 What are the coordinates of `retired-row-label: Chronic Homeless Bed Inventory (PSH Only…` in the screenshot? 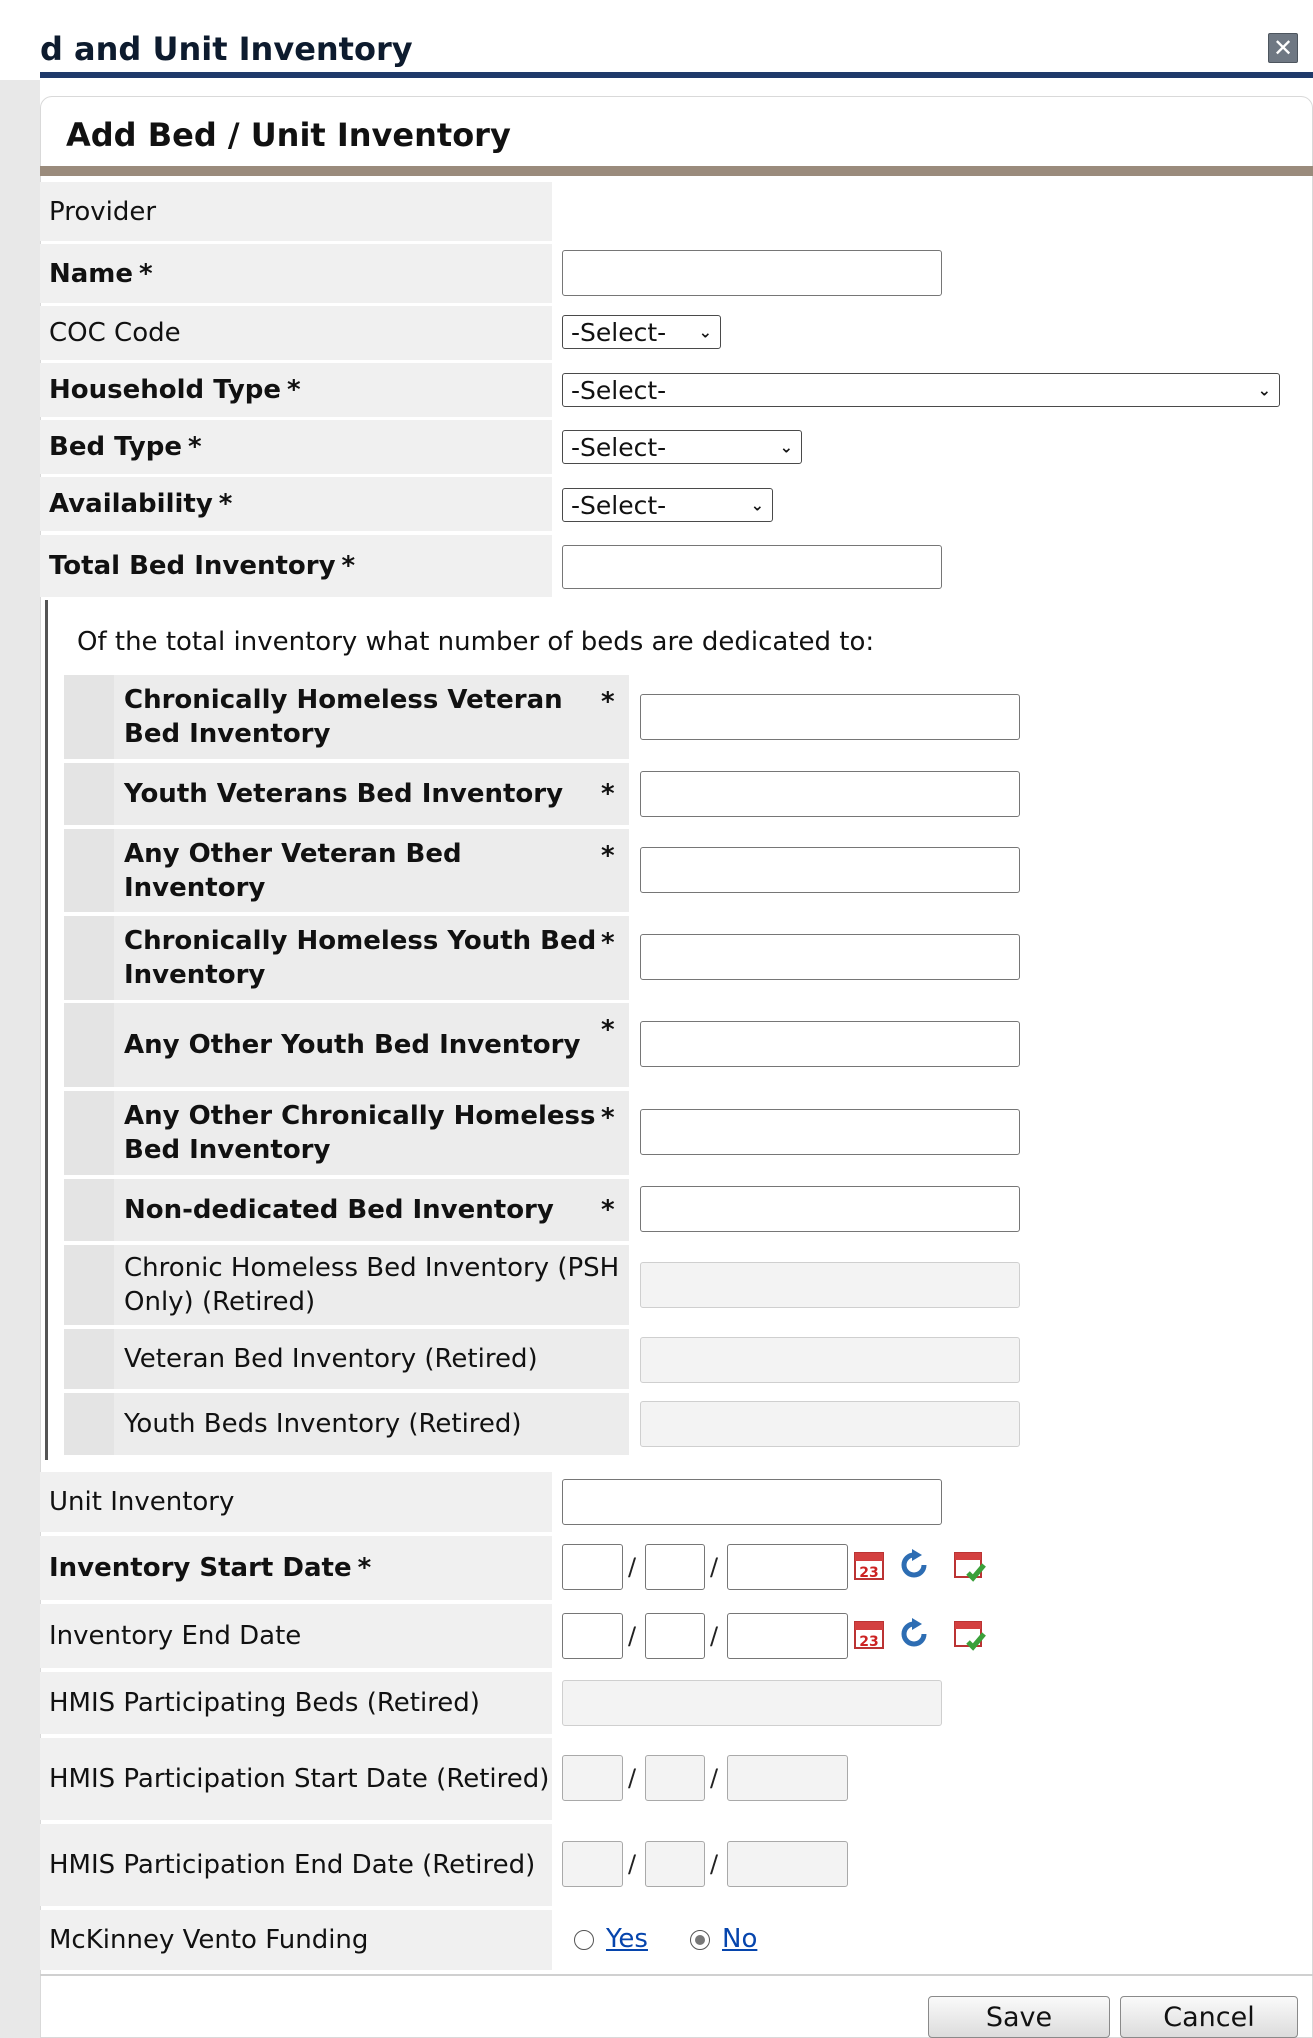 It's located at (372, 1285).